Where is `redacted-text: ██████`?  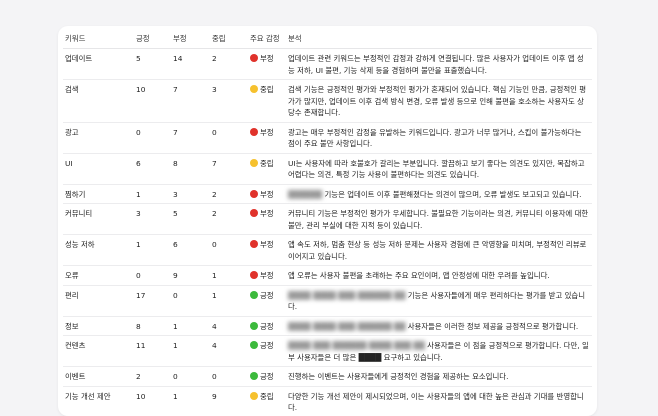 redacted-text: ██████ is located at coordinates (305, 194).